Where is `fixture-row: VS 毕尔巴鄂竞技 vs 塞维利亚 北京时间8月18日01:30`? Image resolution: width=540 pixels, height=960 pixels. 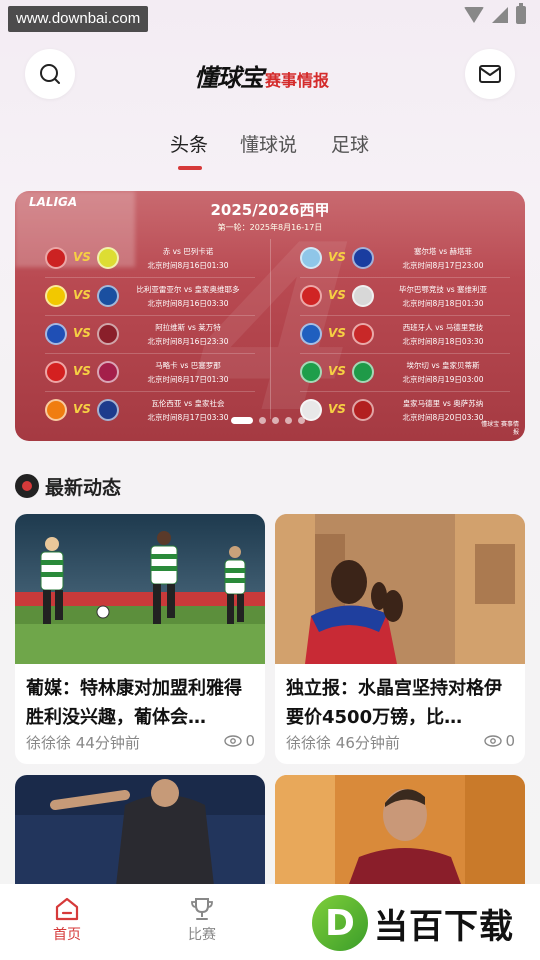
fixture-row: VS 毕尔巴鄂竞技 vs 塞维利亚 北京时间8月18日01:30 is located at coordinates (390, 298).